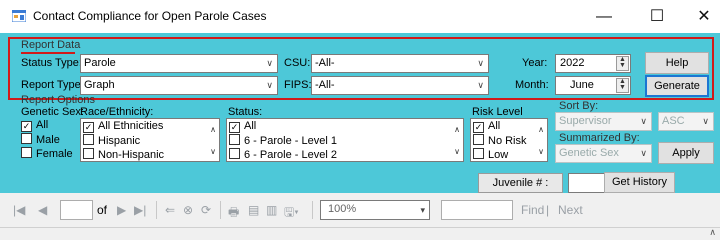 The width and height of the screenshot is (720, 240). Describe the element at coordinates (271, 210) in the screenshot. I see `page-setup-button: ▥` at that location.